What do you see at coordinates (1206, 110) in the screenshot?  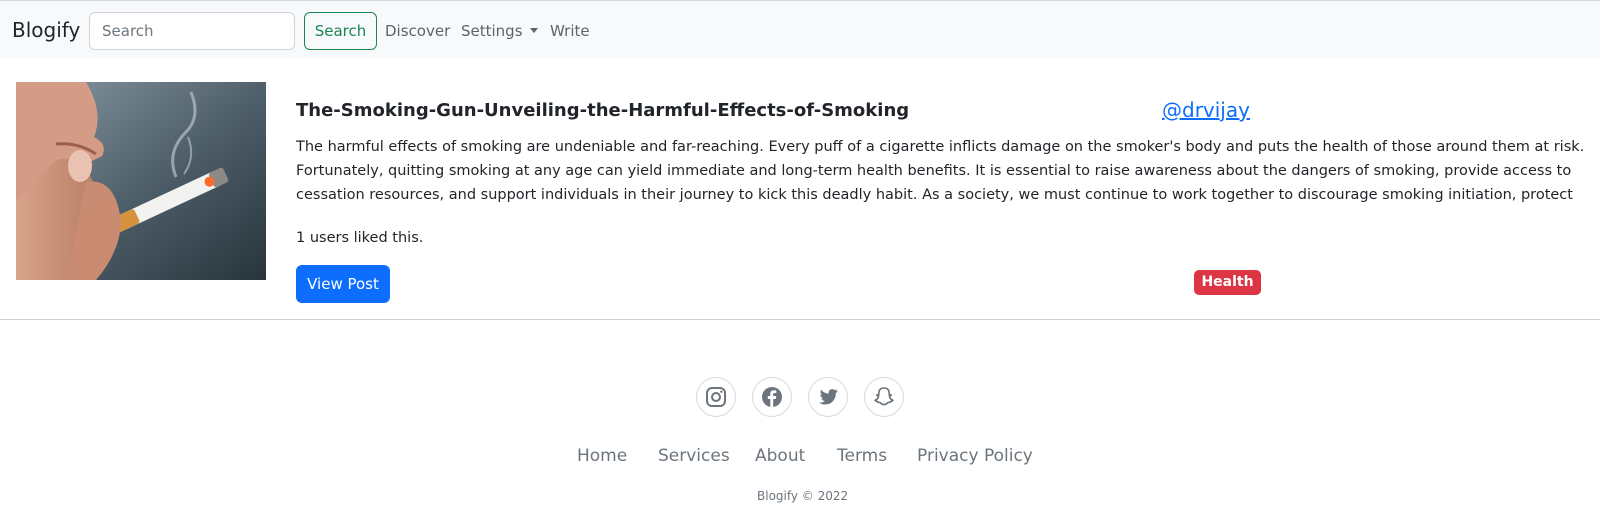 I see `post-author-link: @drvijay` at bounding box center [1206, 110].